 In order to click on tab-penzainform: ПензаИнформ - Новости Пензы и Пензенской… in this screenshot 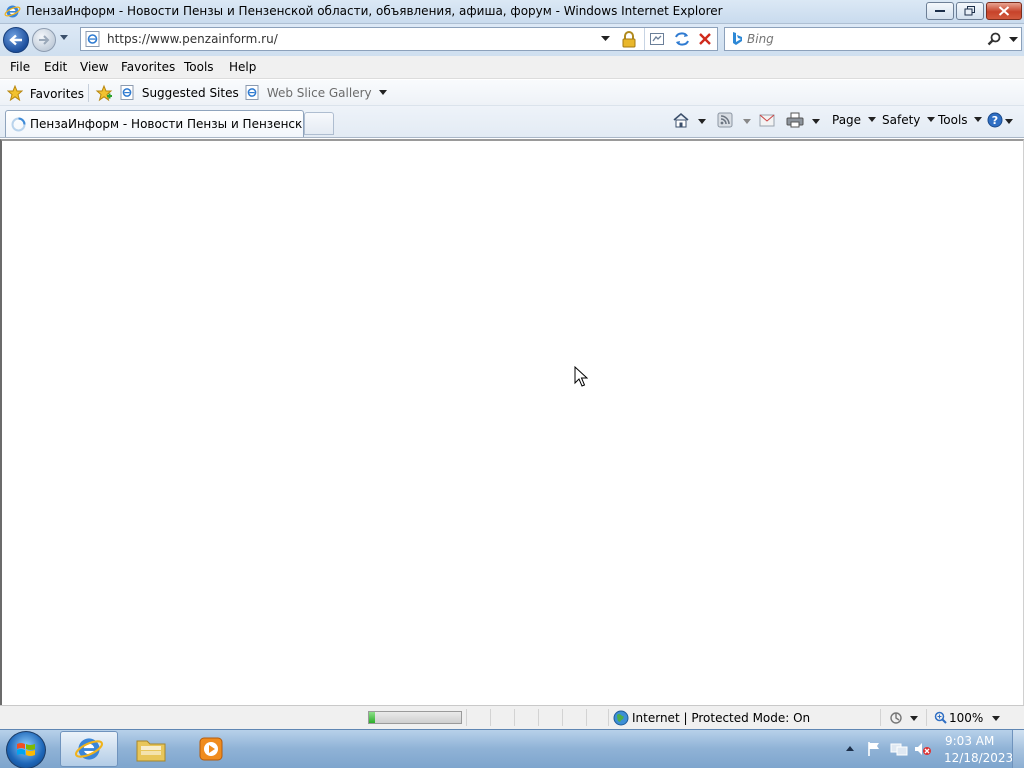, I will do `click(154, 123)`.